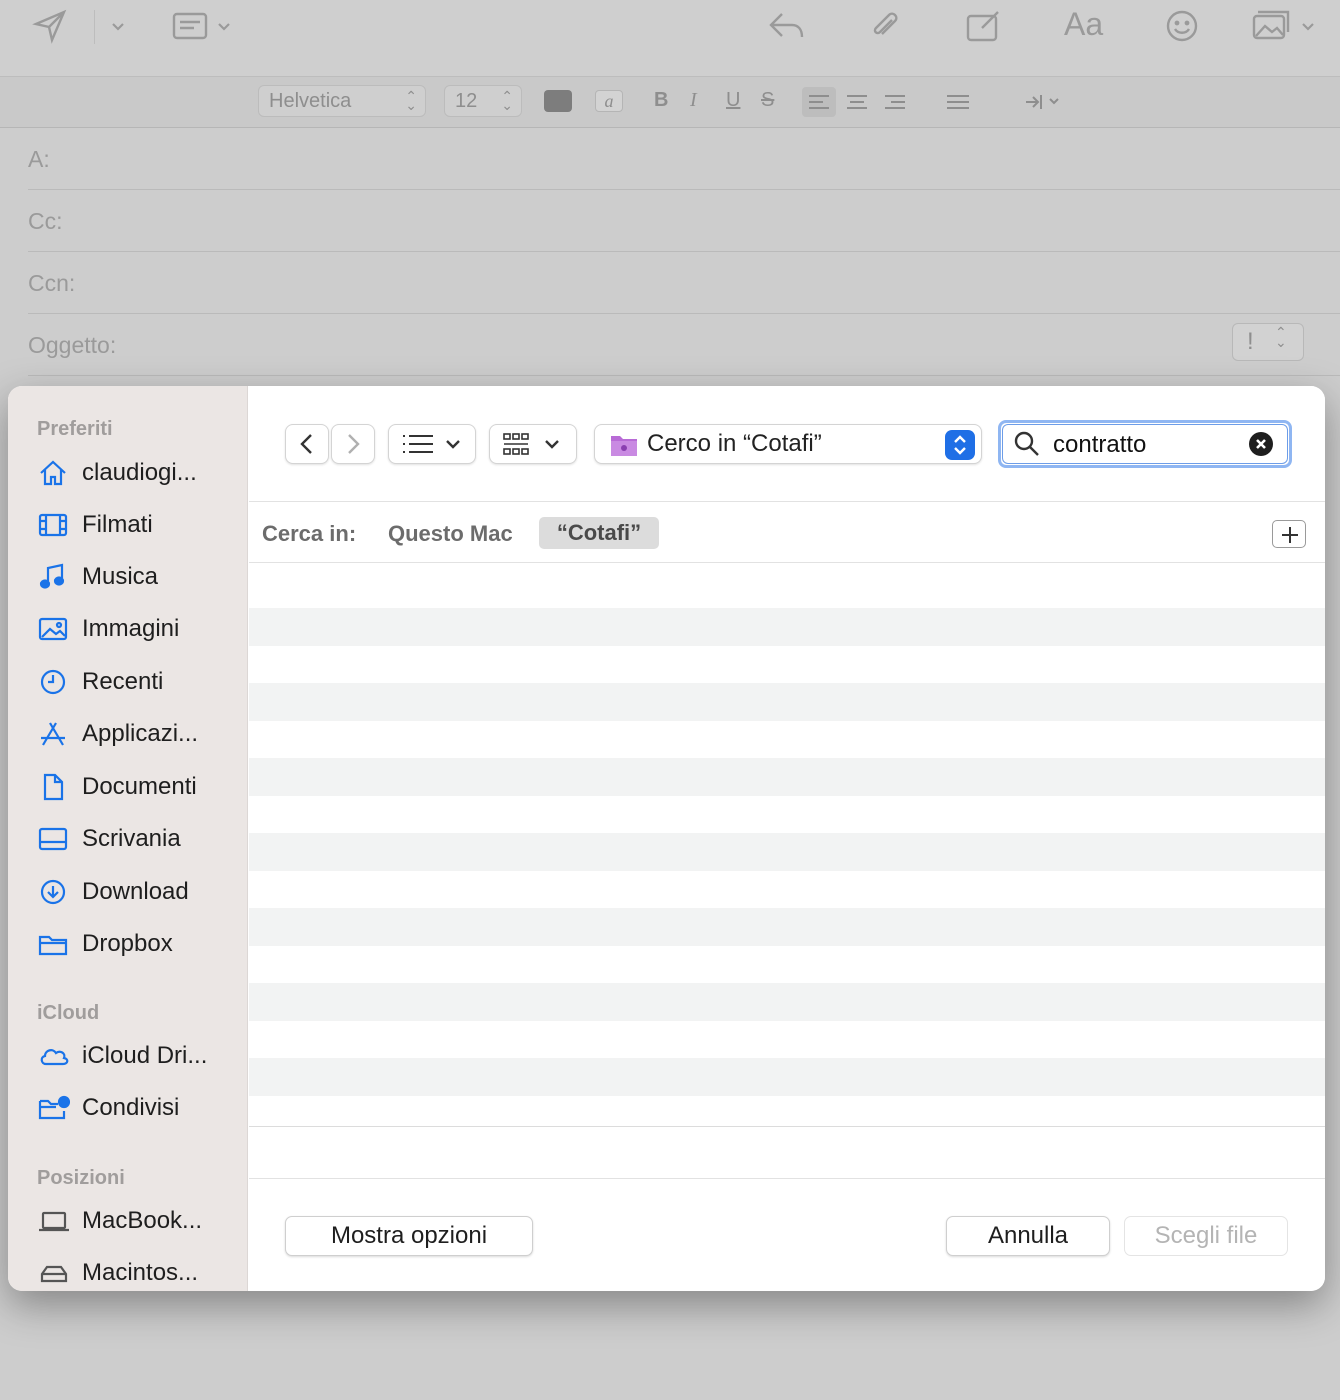 This screenshot has width=1340, height=1400. What do you see at coordinates (819, 102) in the screenshot?
I see `align-left-button` at bounding box center [819, 102].